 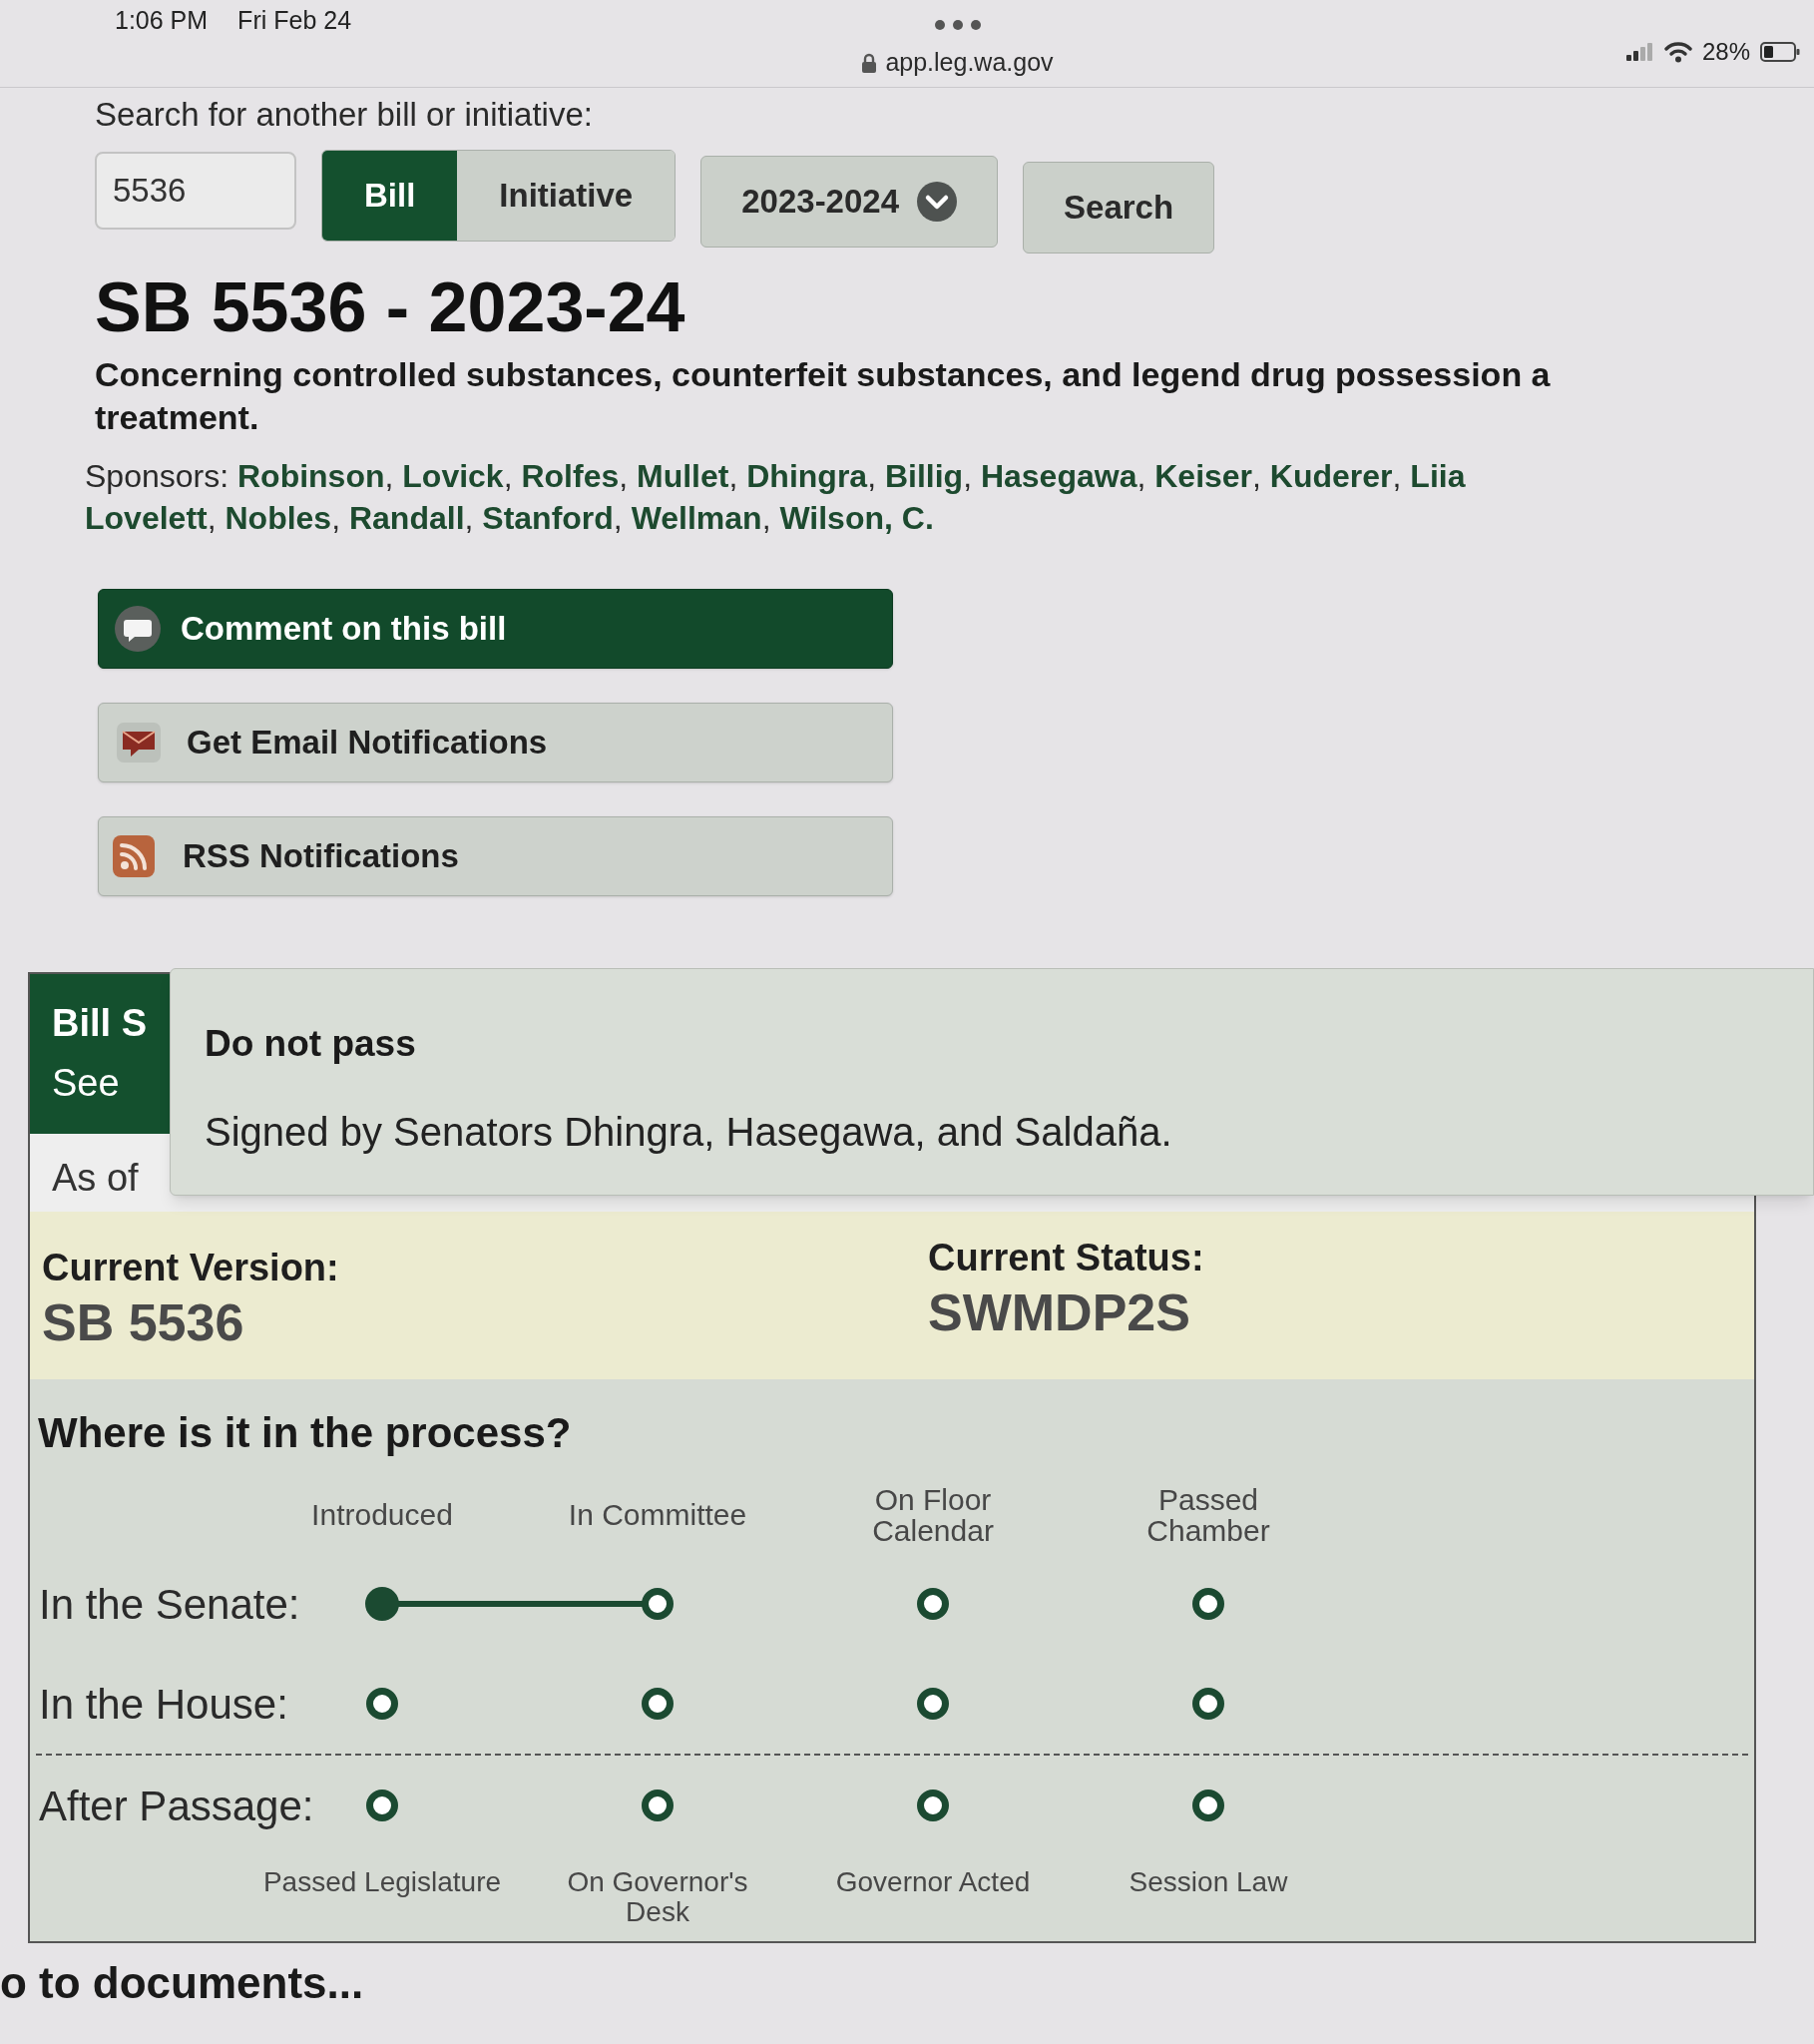 What do you see at coordinates (177, 1806) in the screenshot?
I see `row-label: After Passage:` at bounding box center [177, 1806].